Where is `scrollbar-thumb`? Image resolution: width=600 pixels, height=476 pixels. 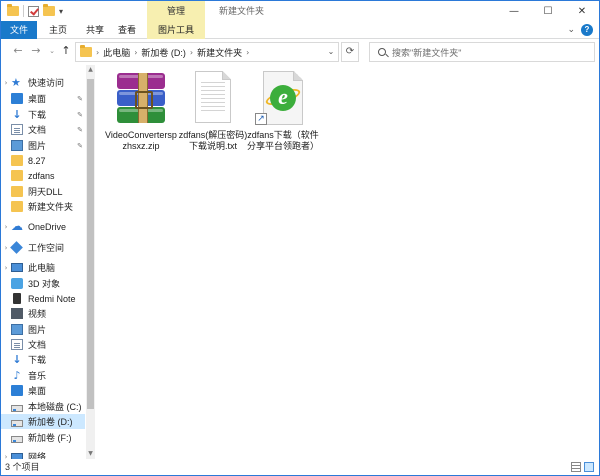
scrollbar-thumb is located at coordinates (90, 244).